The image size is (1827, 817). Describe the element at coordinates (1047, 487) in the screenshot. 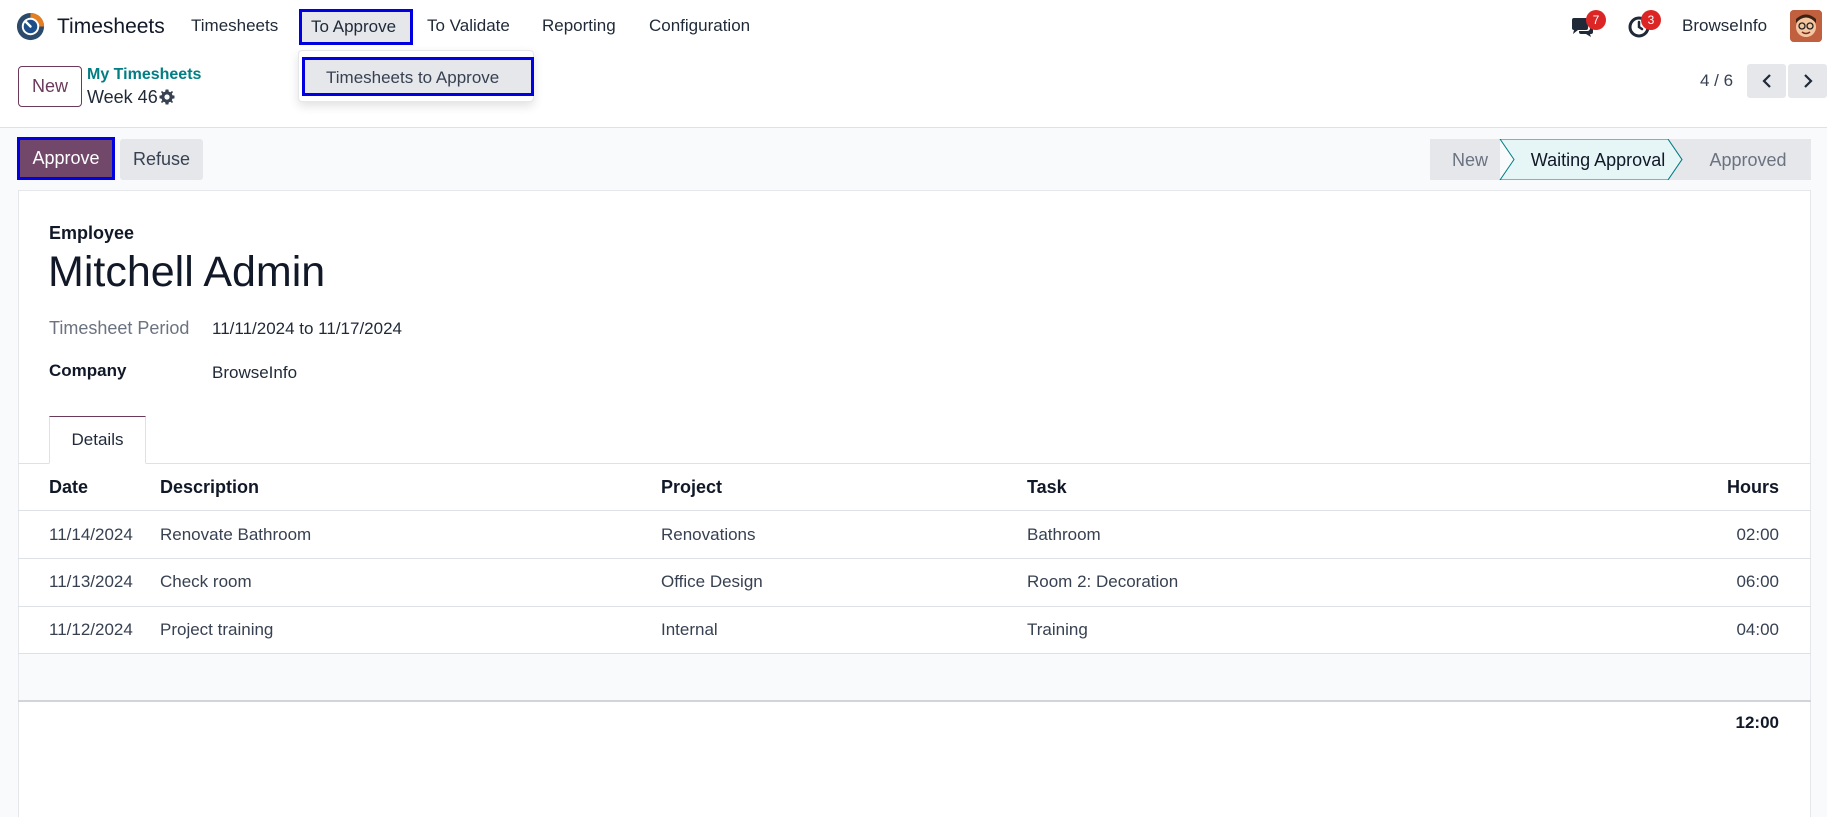

I see `column-header-task: Task` at that location.